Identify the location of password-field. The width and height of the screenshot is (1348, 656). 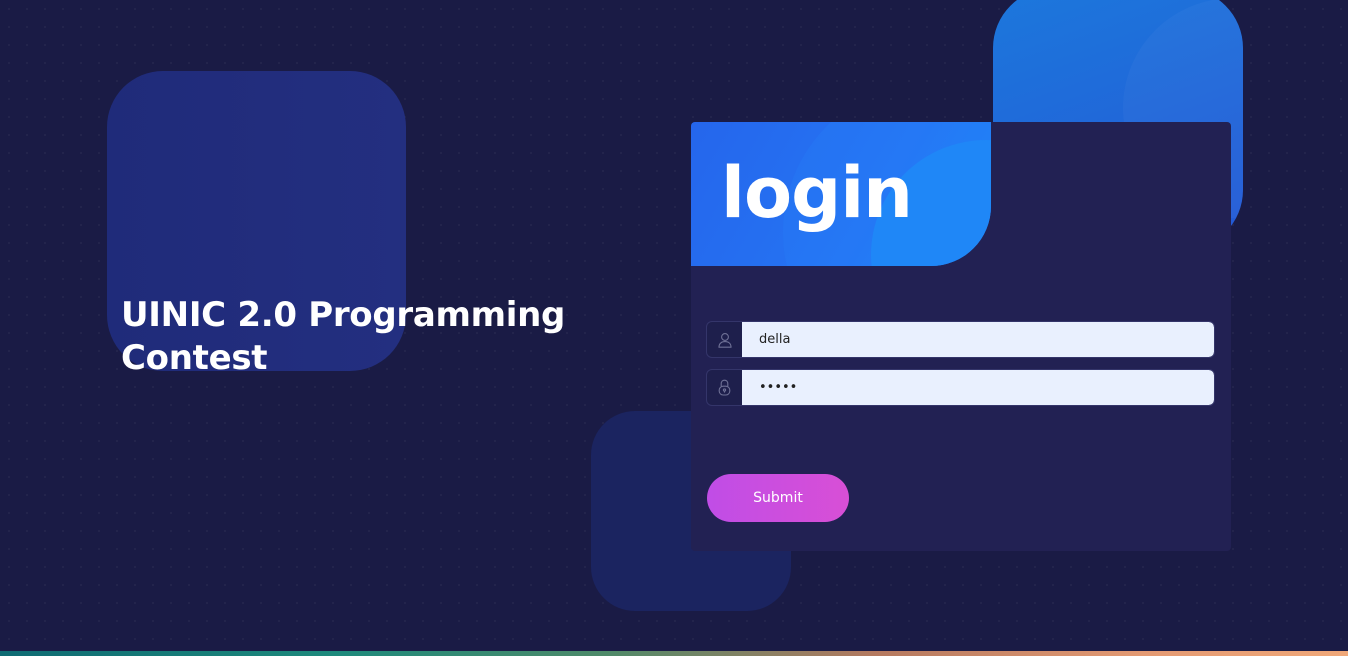
(960, 387).